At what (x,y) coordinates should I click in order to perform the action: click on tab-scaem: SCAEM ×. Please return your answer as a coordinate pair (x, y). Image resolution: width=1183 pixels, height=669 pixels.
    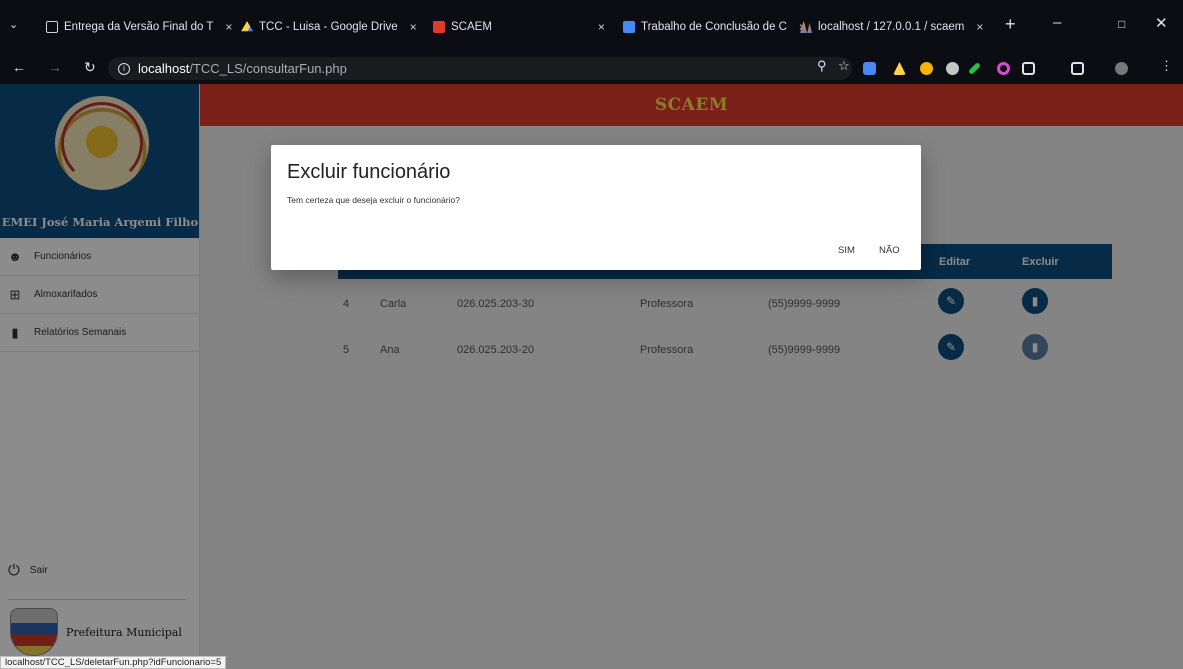
    Looking at the image, I should click on (519, 27).